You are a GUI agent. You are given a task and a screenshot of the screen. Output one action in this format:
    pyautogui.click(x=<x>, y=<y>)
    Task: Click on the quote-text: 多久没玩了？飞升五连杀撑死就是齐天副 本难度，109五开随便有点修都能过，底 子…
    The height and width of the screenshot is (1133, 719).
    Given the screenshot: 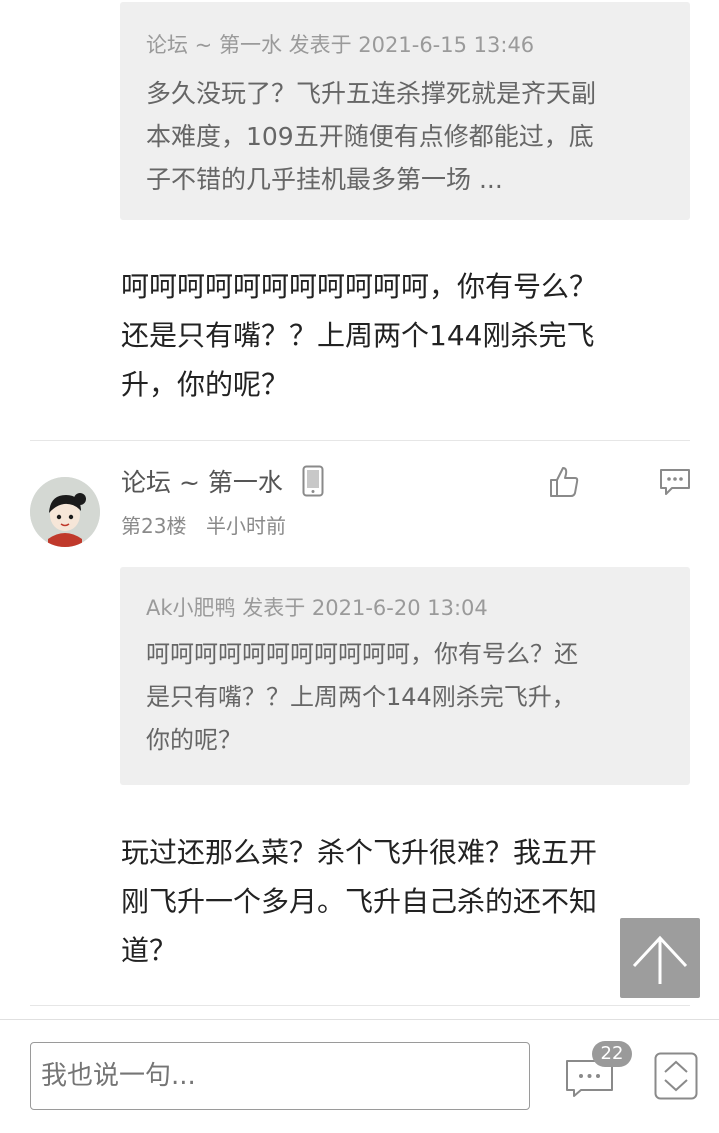 What is the action you would take?
    pyautogui.click(x=405, y=136)
    